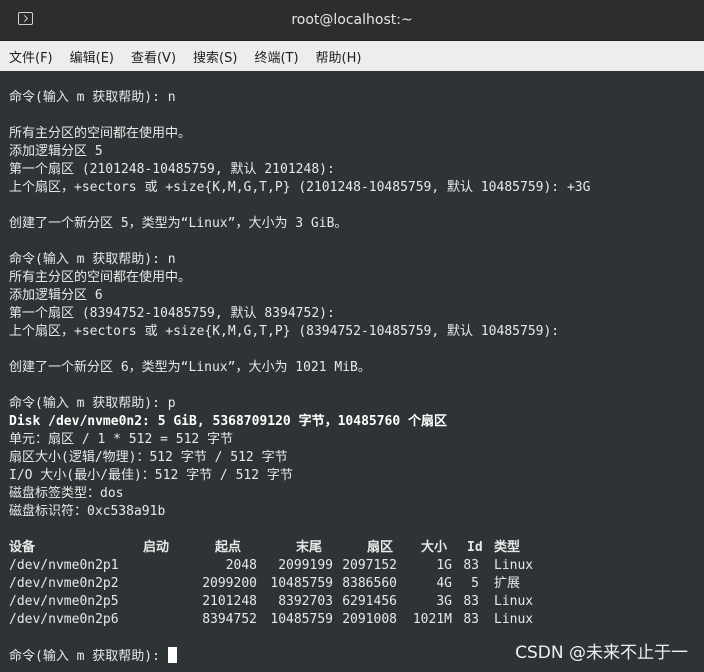 The height and width of the screenshot is (672, 704). Describe the element at coordinates (215, 56) in the screenshot. I see `menu-search: 搜索(S)` at that location.